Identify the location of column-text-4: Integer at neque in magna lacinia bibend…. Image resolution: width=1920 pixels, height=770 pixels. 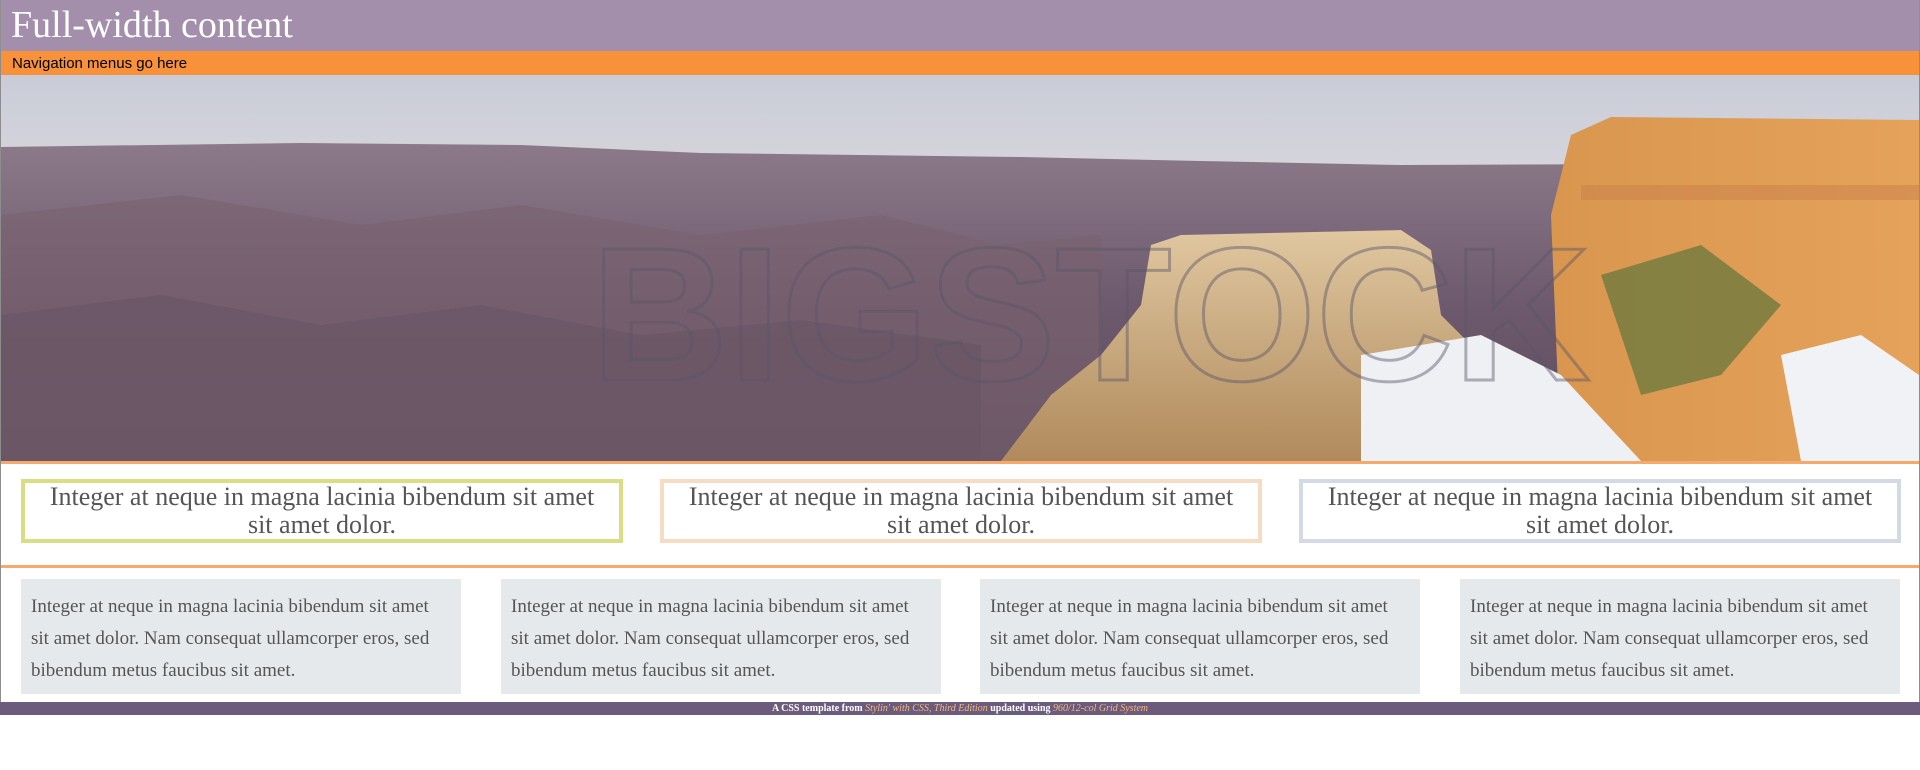
(1669, 638).